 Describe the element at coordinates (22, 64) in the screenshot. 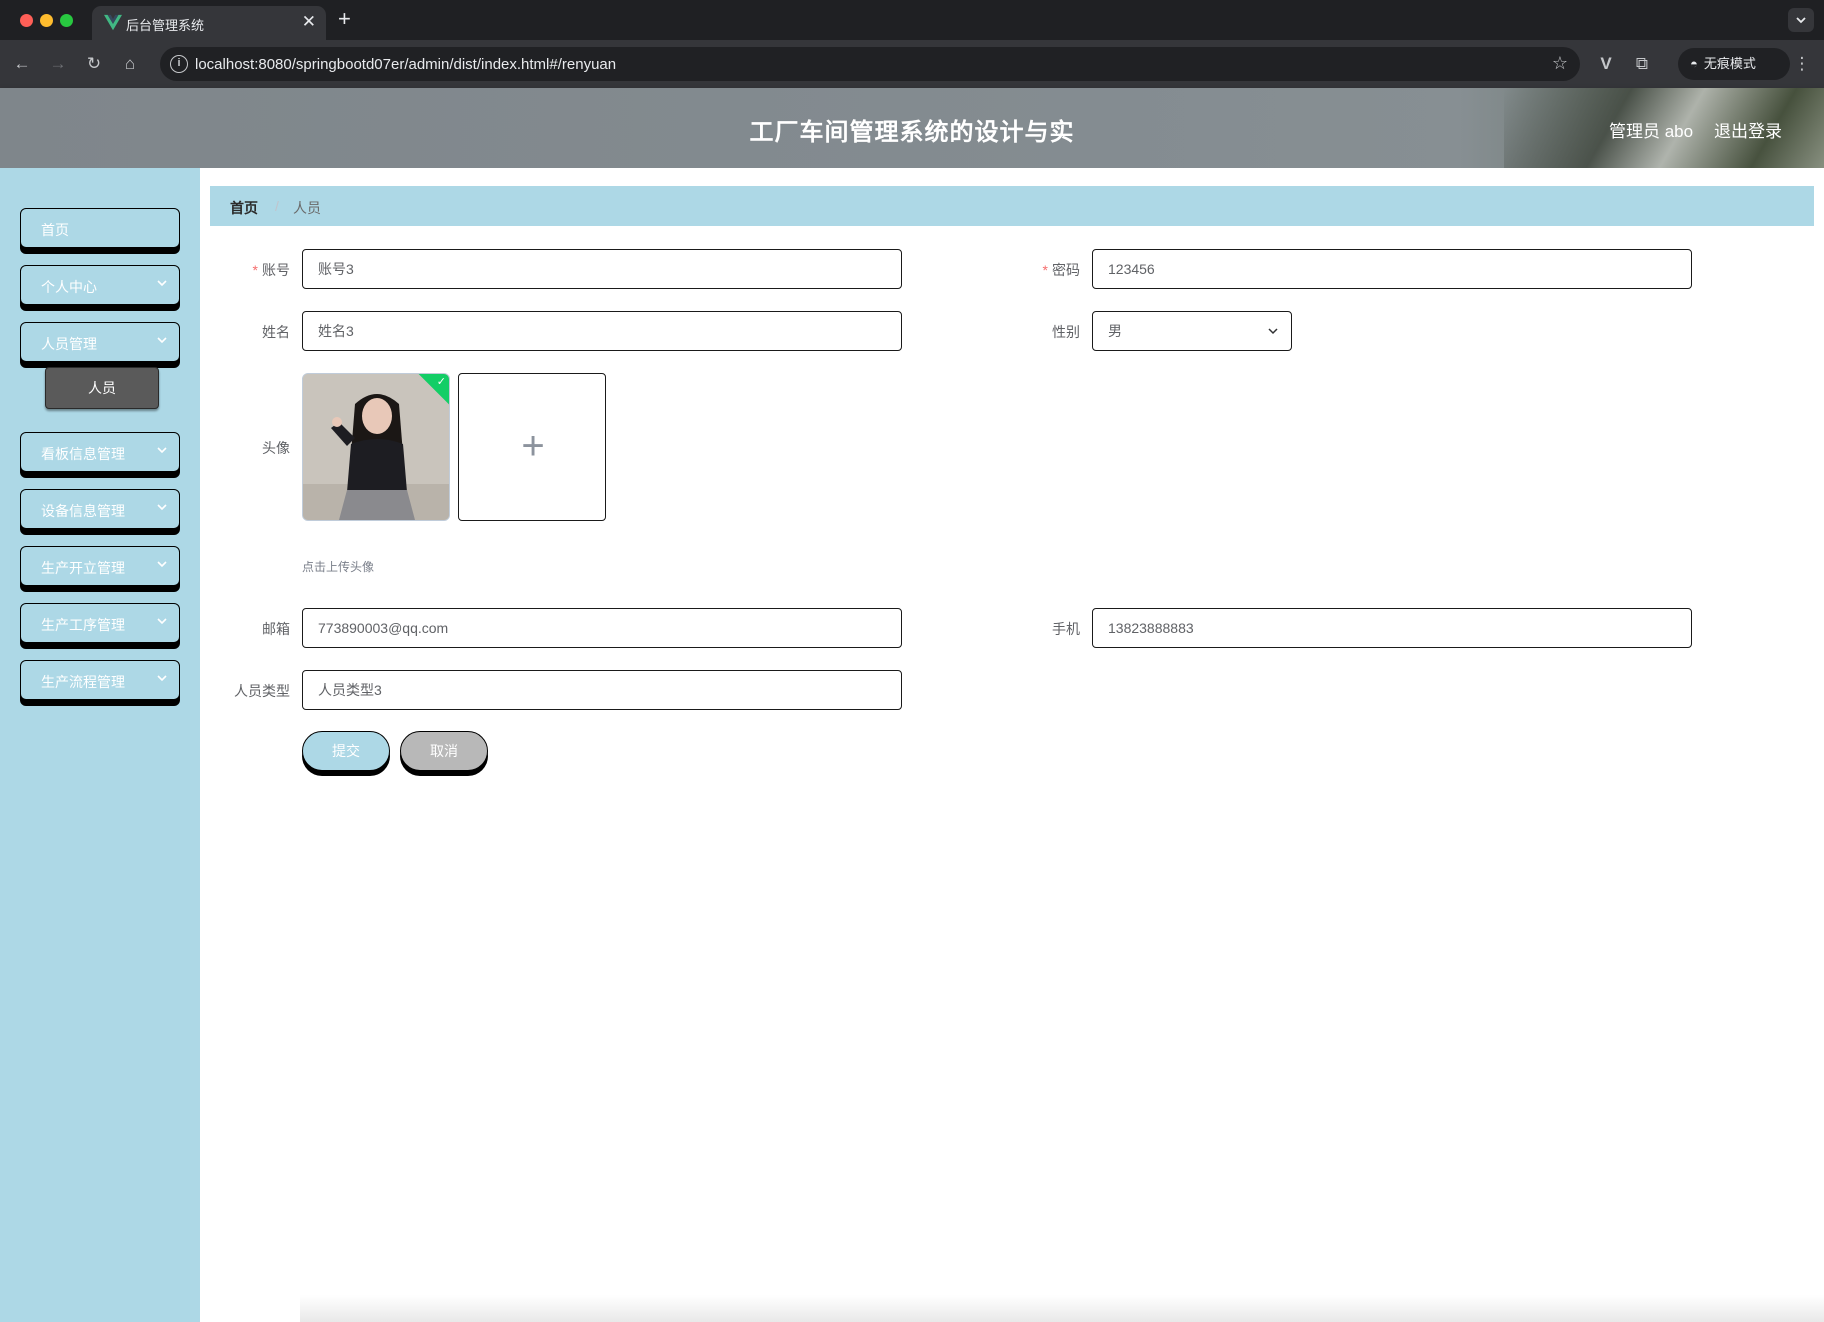

I see `back-arrow-icon: ←` at that location.